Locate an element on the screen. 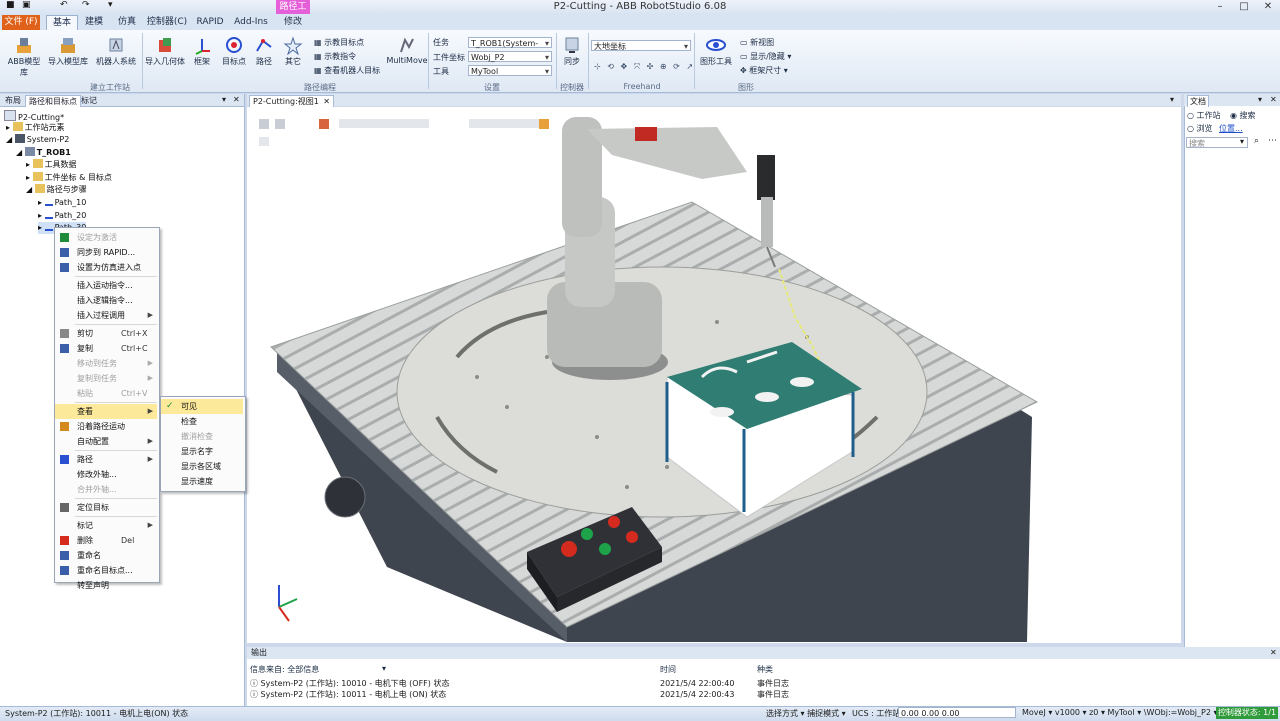 This screenshot has width=1280, height=721. view-robot-target-button: ▦ 查看机器人目标 is located at coordinates (347, 70).